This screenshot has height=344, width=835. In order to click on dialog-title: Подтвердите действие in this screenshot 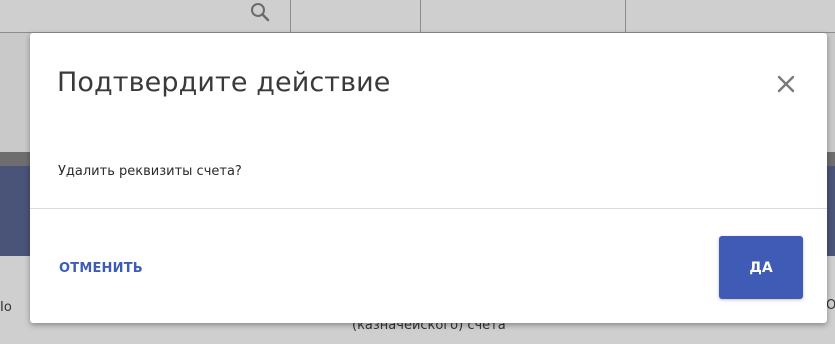, I will do `click(224, 82)`.